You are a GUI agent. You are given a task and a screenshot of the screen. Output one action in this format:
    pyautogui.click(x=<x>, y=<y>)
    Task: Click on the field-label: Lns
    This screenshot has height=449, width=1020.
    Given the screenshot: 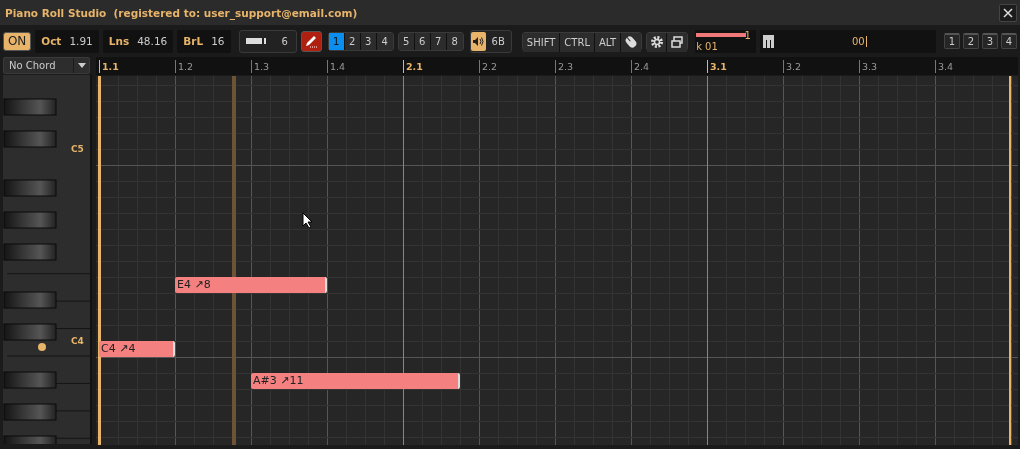 What is the action you would take?
    pyautogui.click(x=119, y=41)
    